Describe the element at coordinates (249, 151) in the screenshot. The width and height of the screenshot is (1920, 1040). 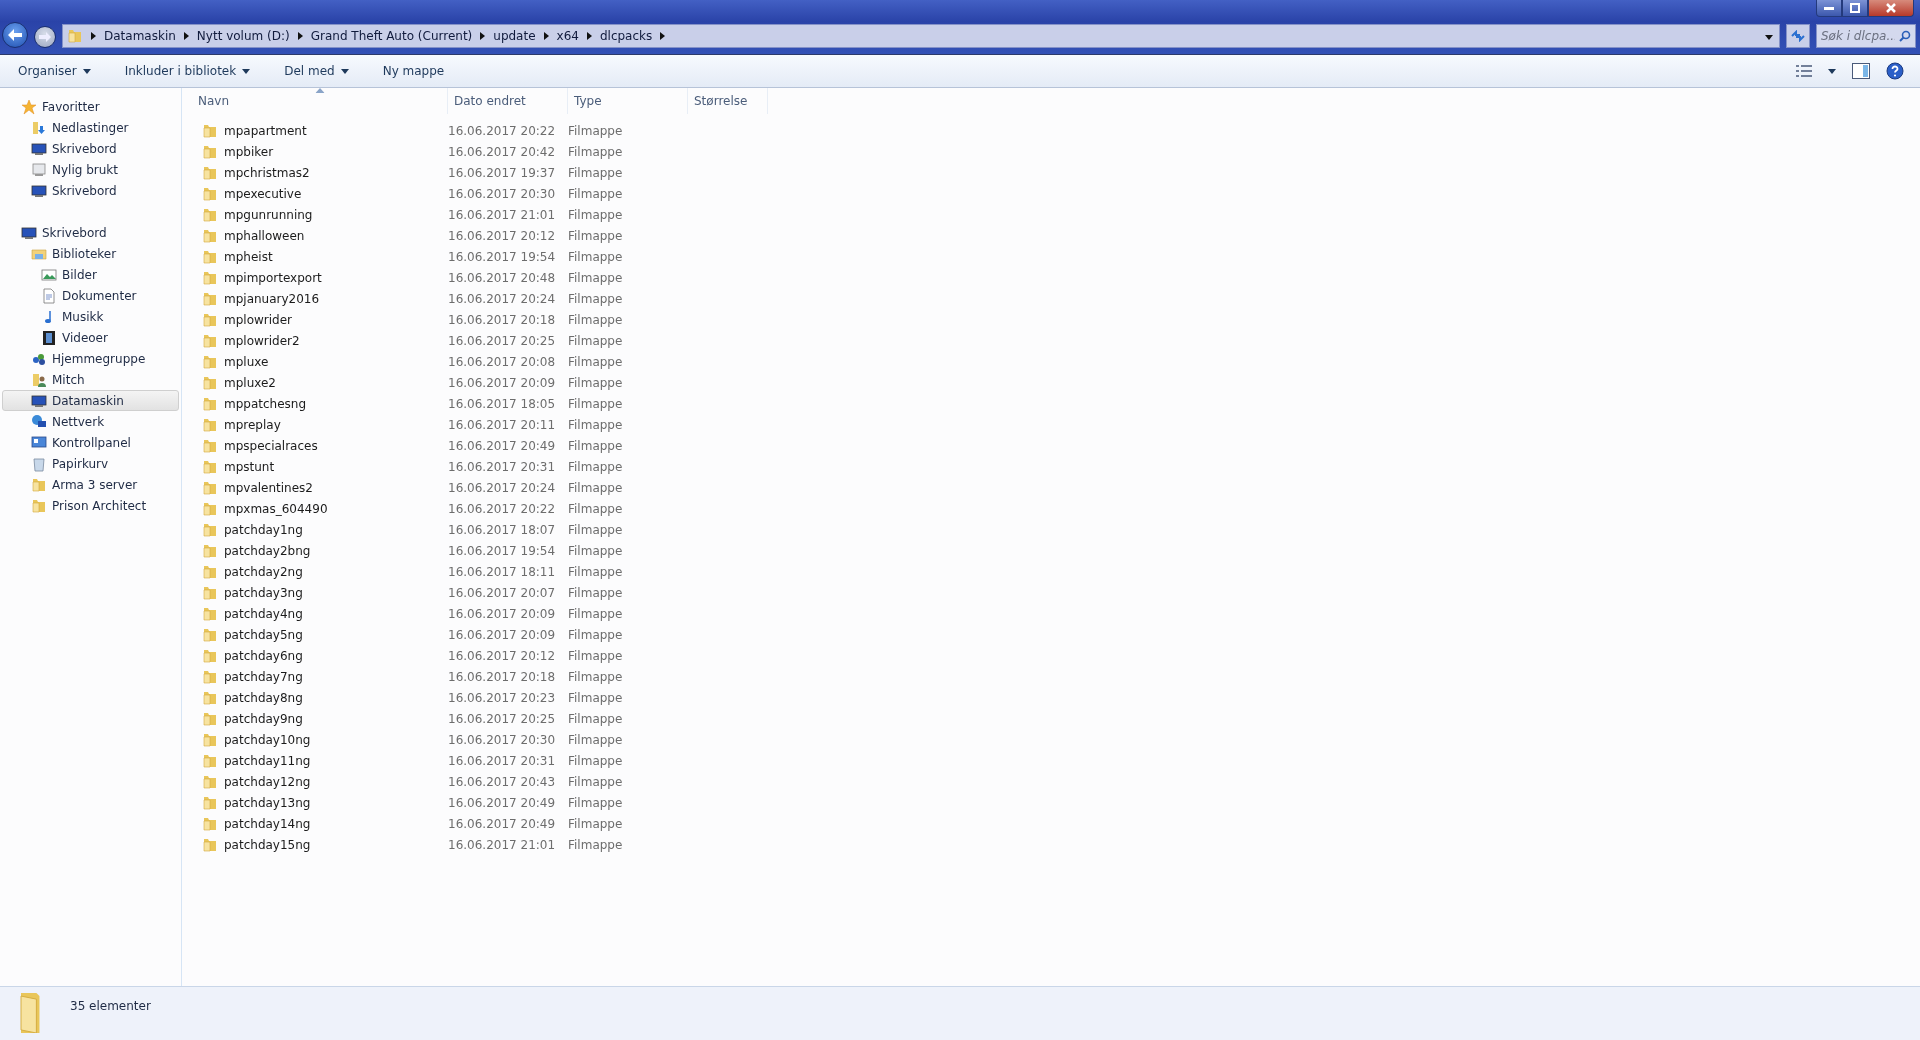
I see `file-name: mpbiker` at that location.